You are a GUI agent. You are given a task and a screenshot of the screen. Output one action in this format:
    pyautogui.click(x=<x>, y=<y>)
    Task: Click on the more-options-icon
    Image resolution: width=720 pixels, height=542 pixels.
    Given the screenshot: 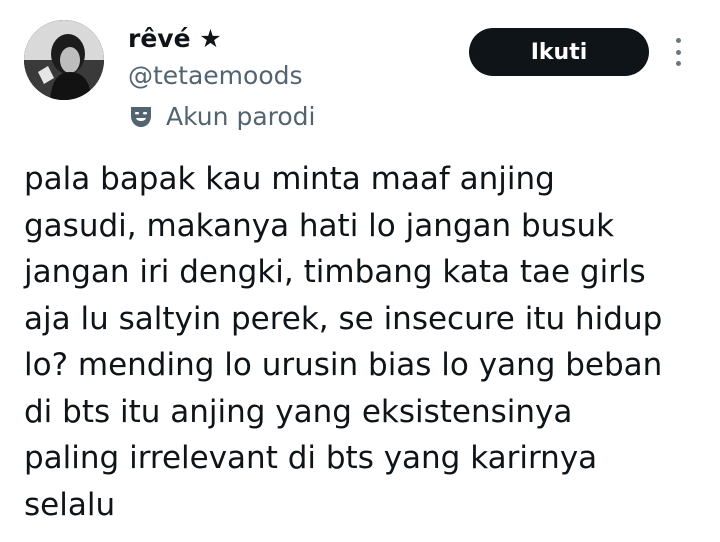 What is the action you would take?
    pyautogui.click(x=678, y=52)
    